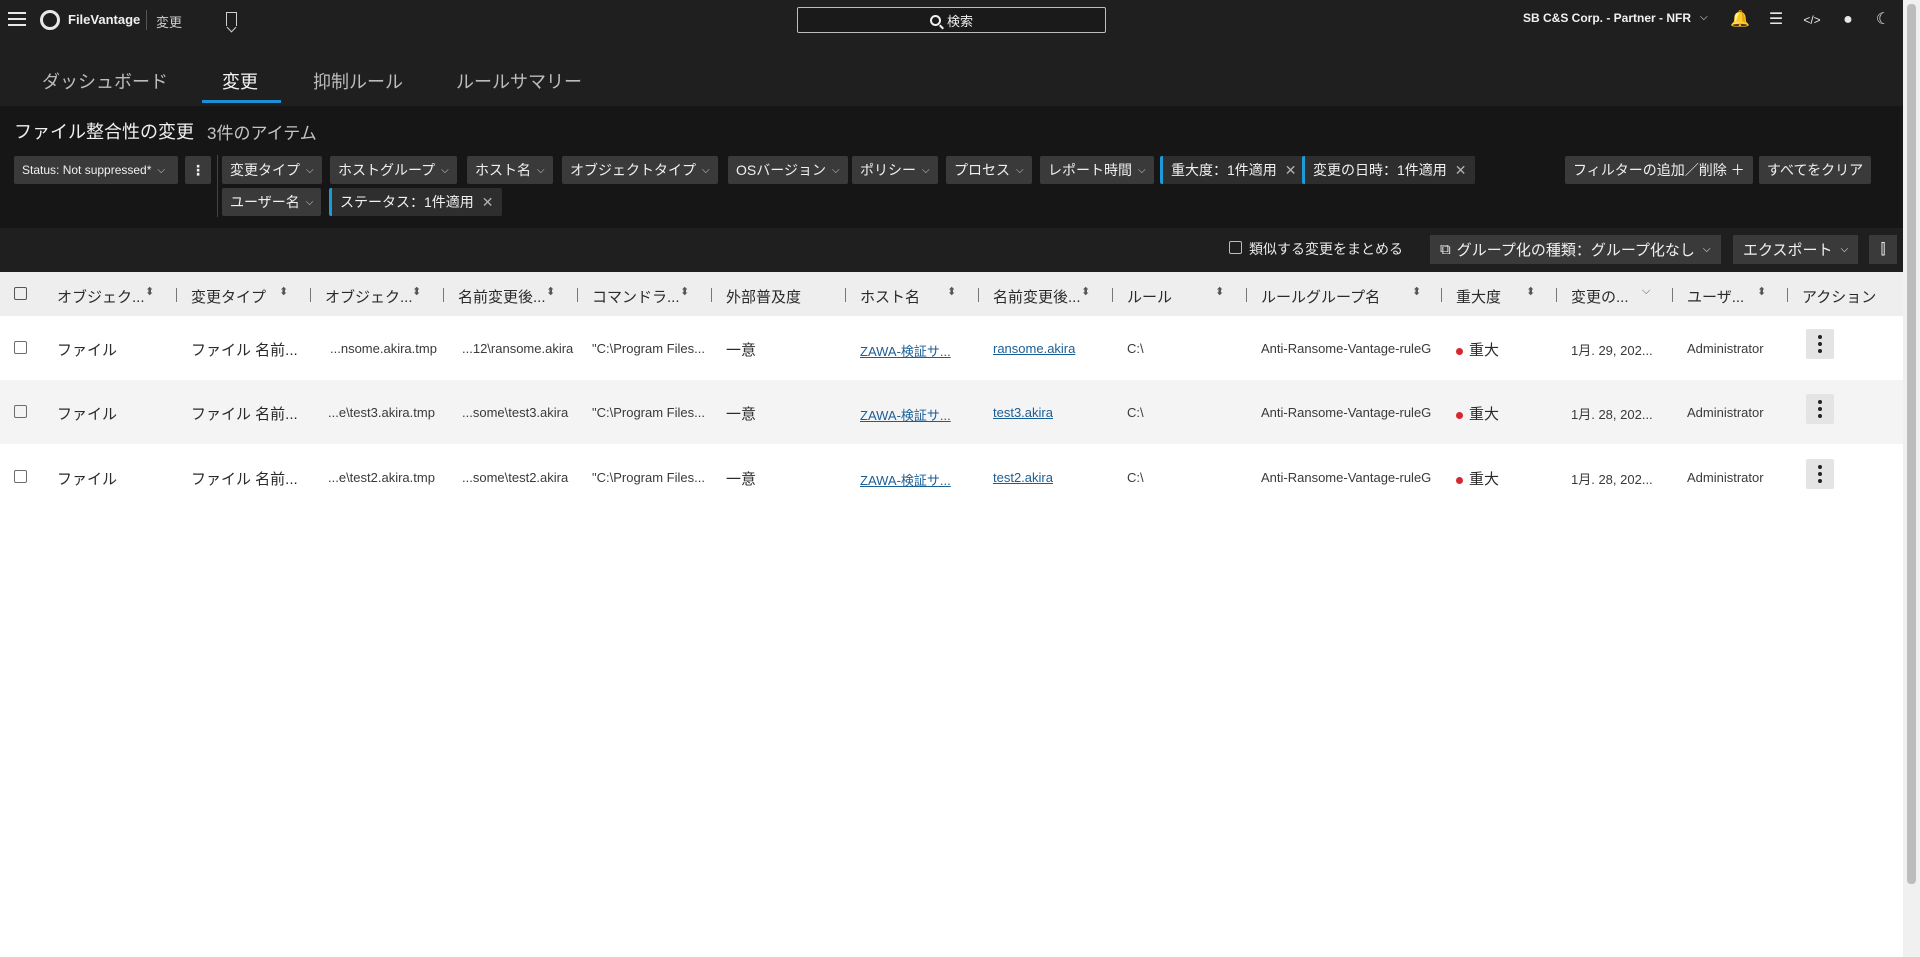  I want to click on renamed-file-link: ransome.akira, so click(1034, 348).